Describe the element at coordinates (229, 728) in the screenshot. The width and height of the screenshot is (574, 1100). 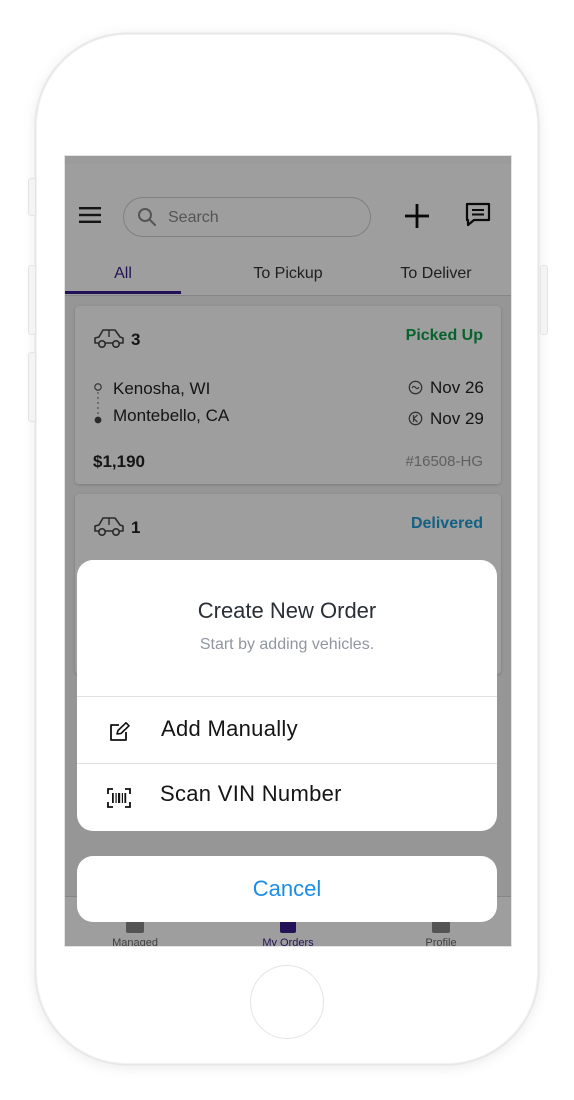
I see `add-manually-label: Add Manually` at that location.